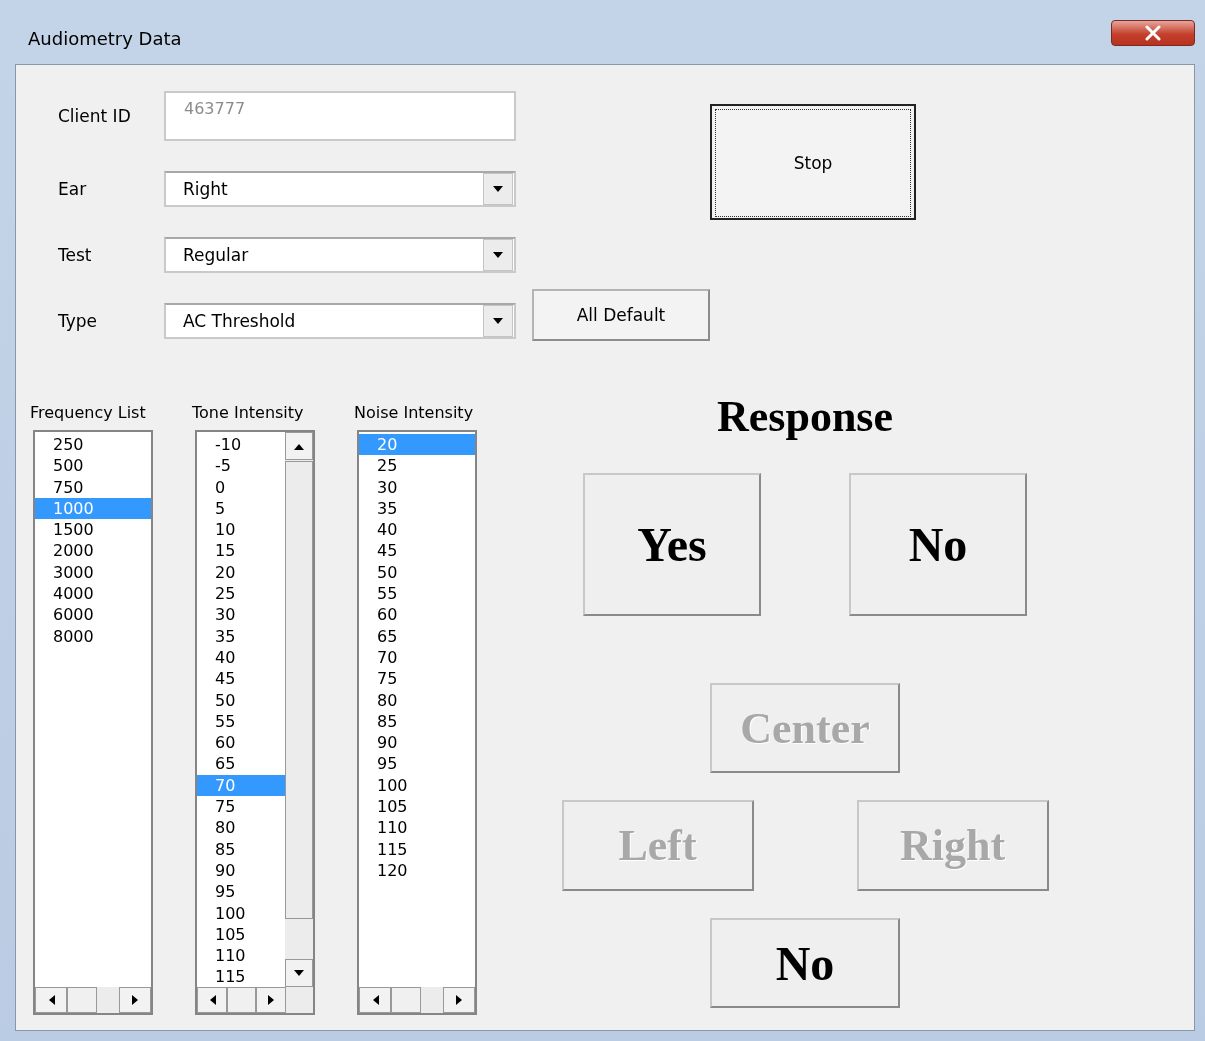 This screenshot has width=1205, height=1041. I want to click on list-item: 3000, so click(93, 572).